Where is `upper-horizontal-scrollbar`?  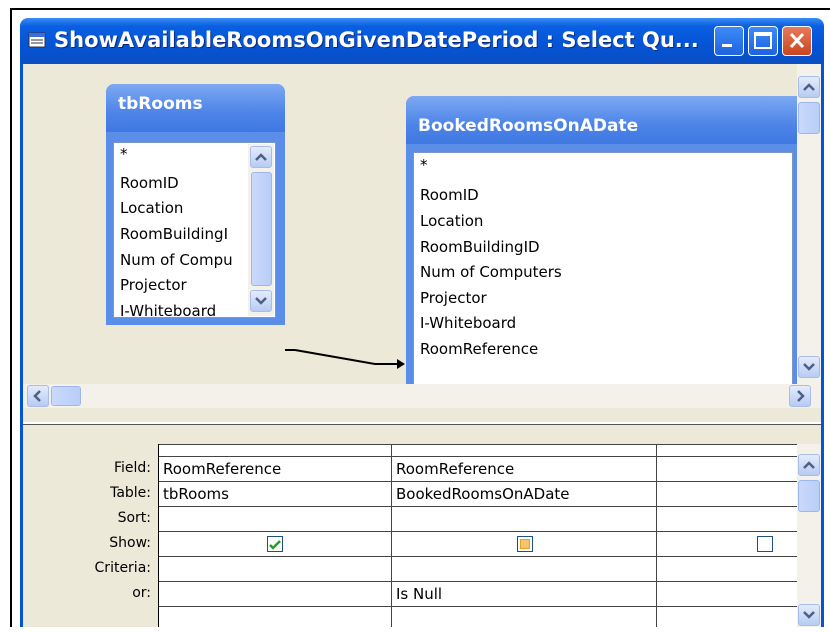
upper-horizontal-scrollbar is located at coordinates (422, 396).